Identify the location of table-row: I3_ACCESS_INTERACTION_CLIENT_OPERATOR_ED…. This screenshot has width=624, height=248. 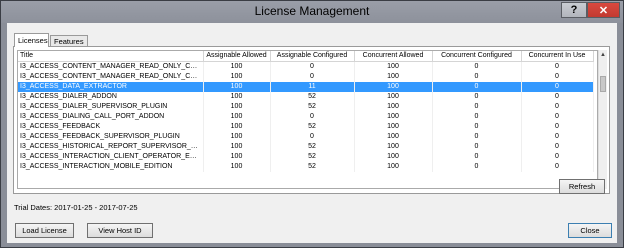
(306, 157).